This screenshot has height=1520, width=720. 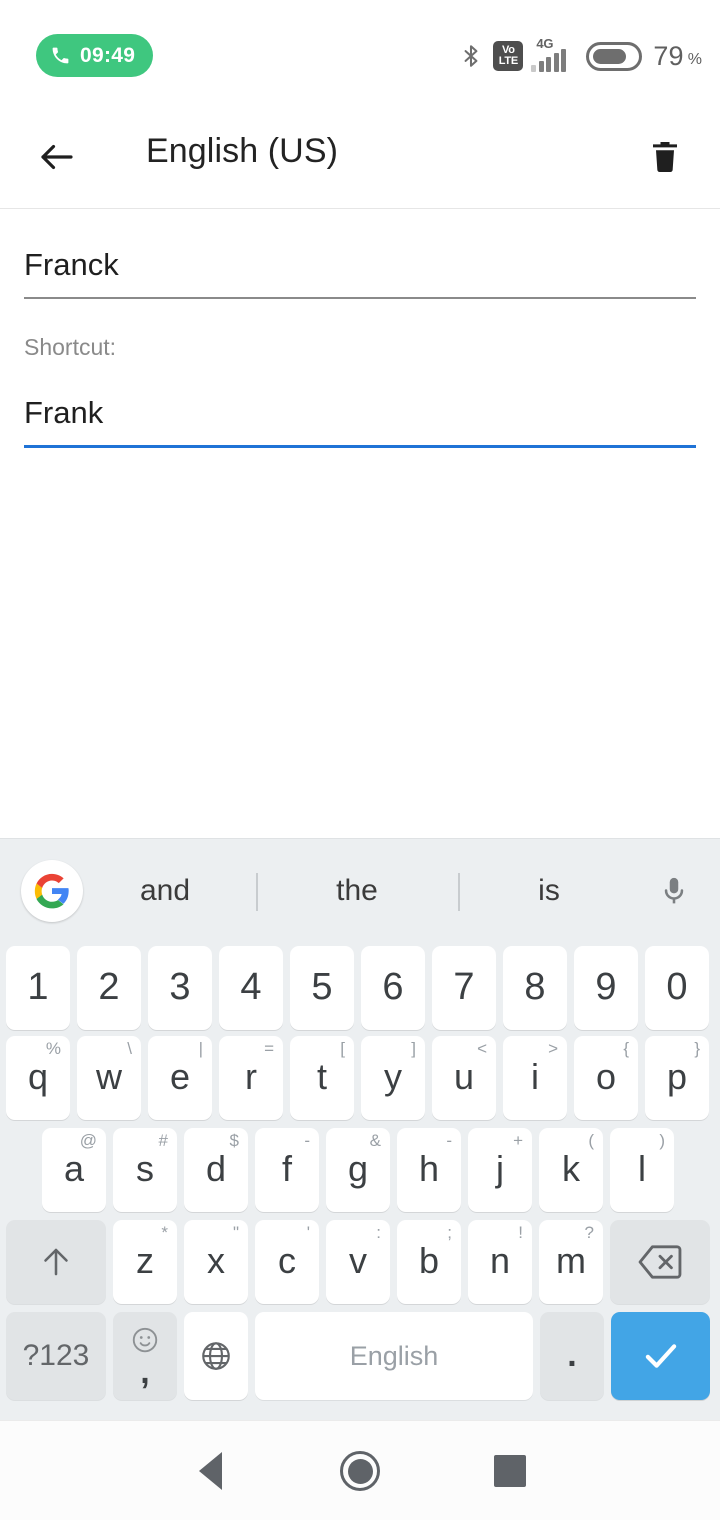 What do you see at coordinates (449, 1140) in the screenshot?
I see `key-hint: -` at bounding box center [449, 1140].